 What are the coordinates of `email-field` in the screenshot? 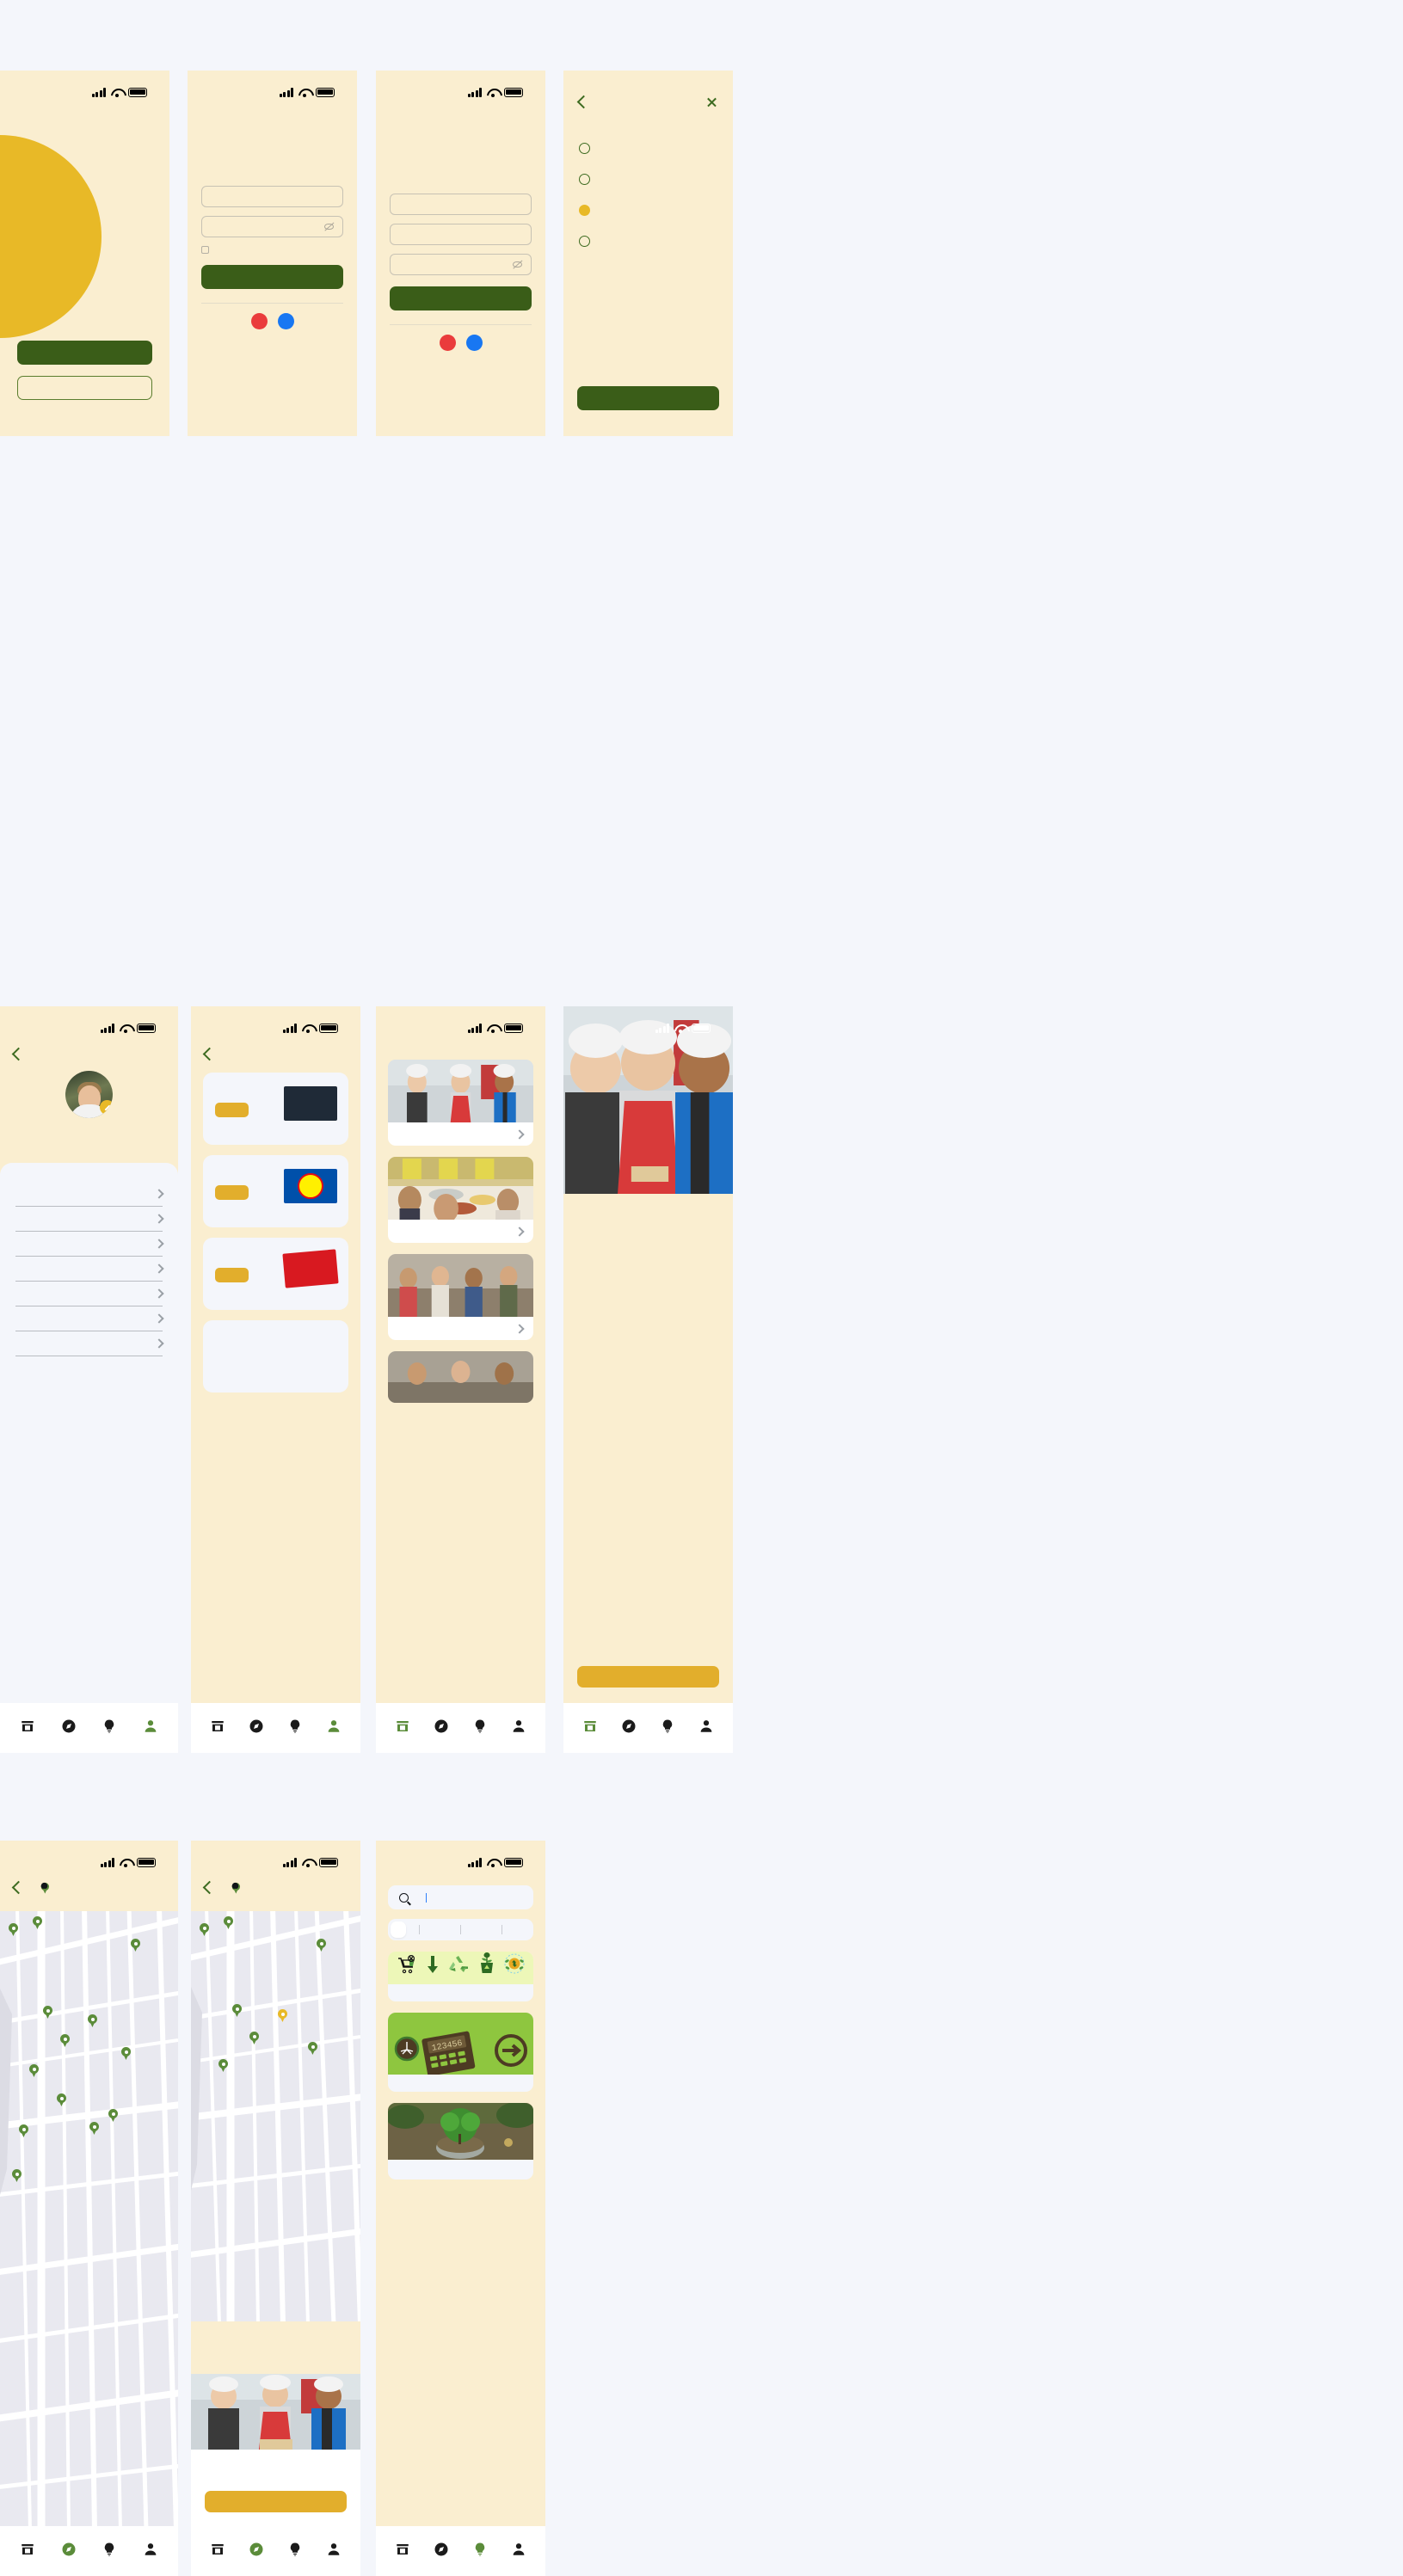 It's located at (461, 234).